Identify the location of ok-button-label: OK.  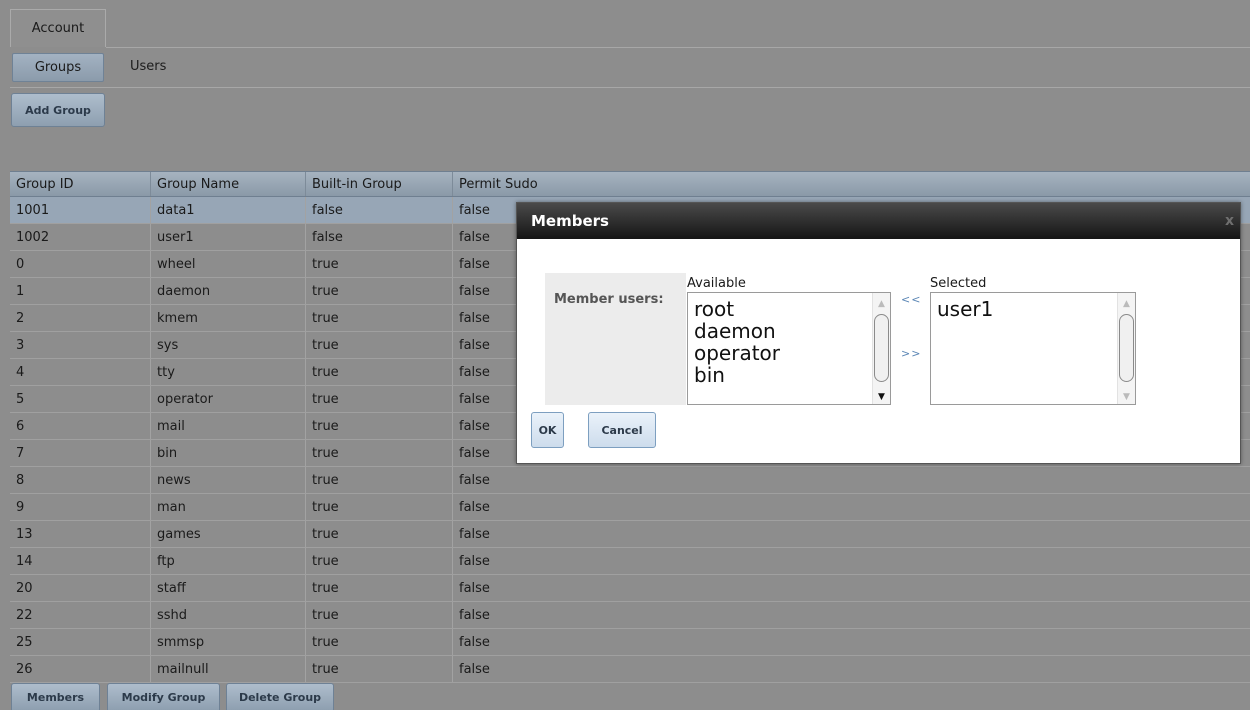
(547, 430).